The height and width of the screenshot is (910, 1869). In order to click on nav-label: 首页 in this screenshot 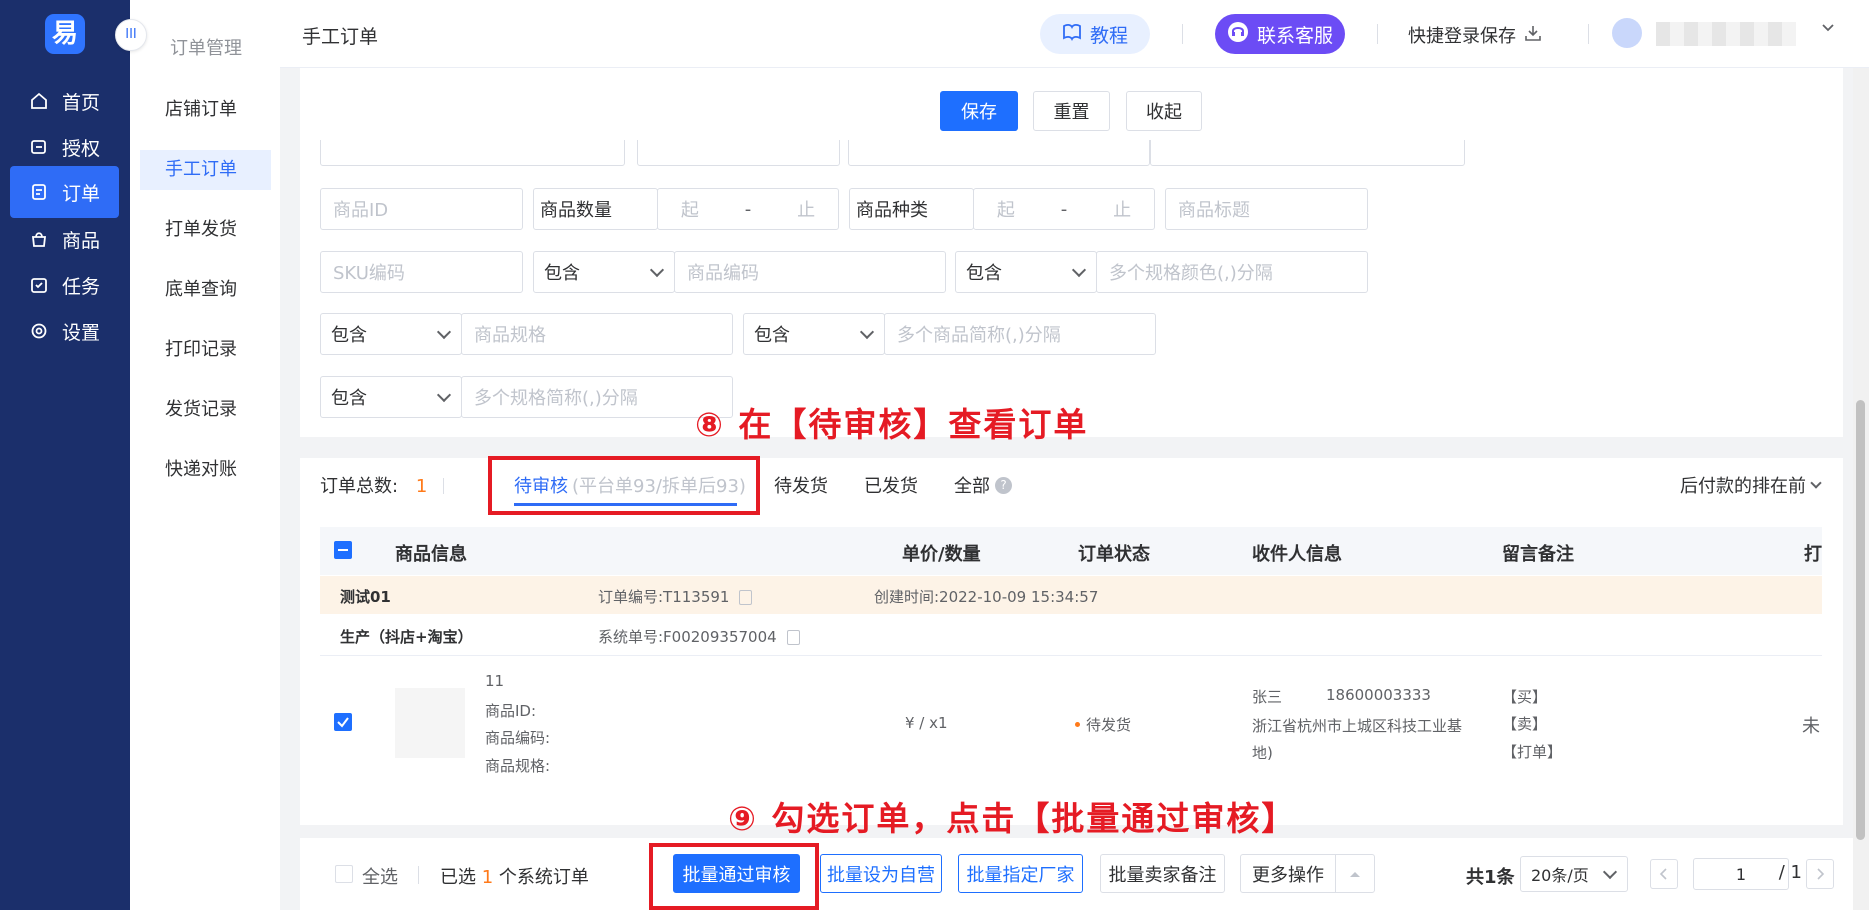, I will do `click(81, 102)`.